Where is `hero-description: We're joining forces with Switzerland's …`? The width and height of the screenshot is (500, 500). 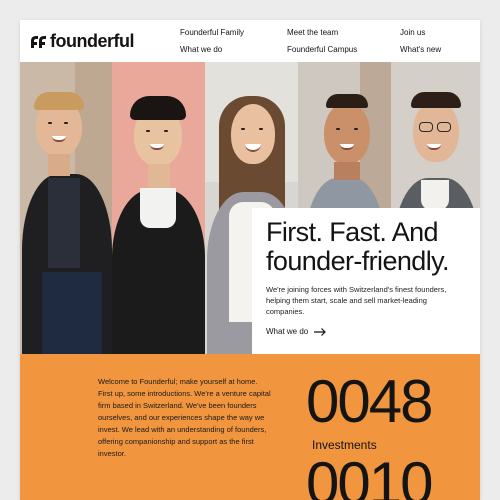 hero-description: We're joining forces with Switzerland's … is located at coordinates (356, 300).